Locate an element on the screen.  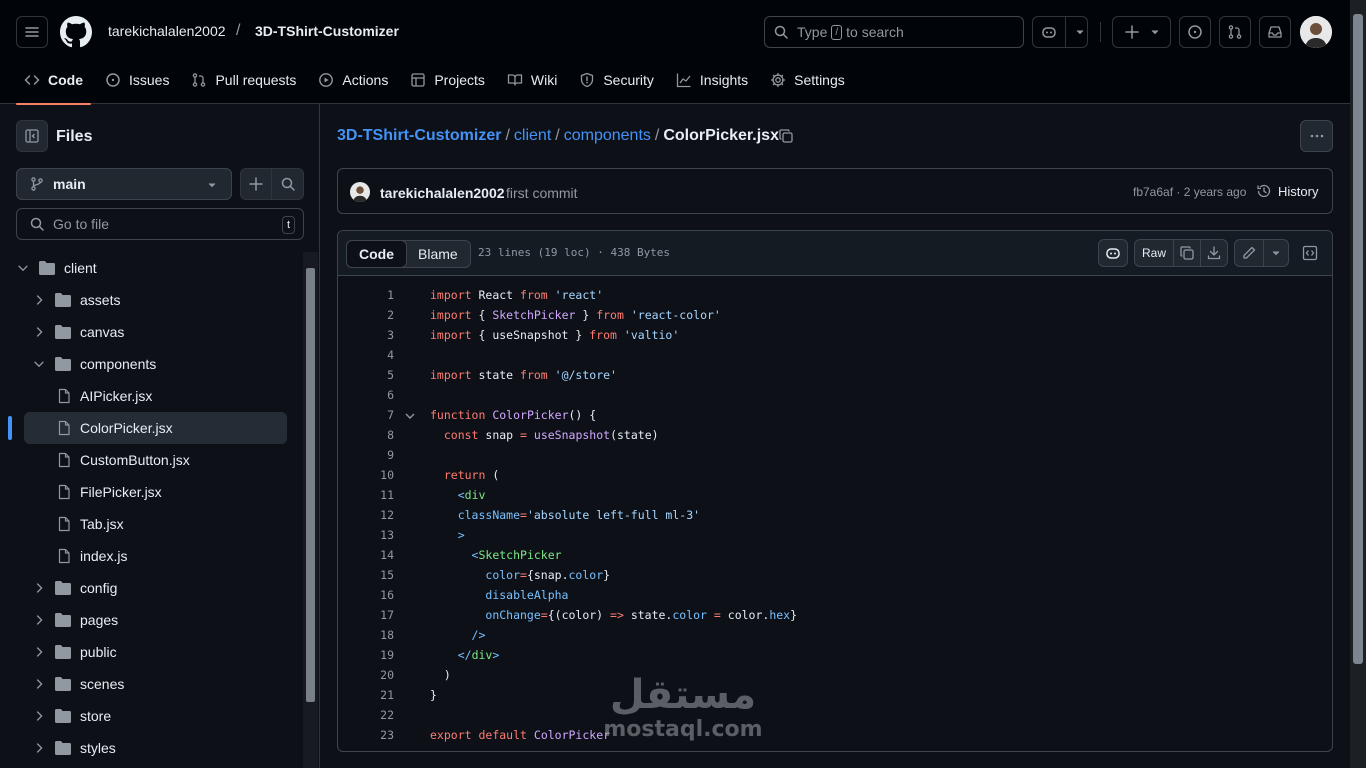
edit-file-button is located at coordinates (1249, 253).